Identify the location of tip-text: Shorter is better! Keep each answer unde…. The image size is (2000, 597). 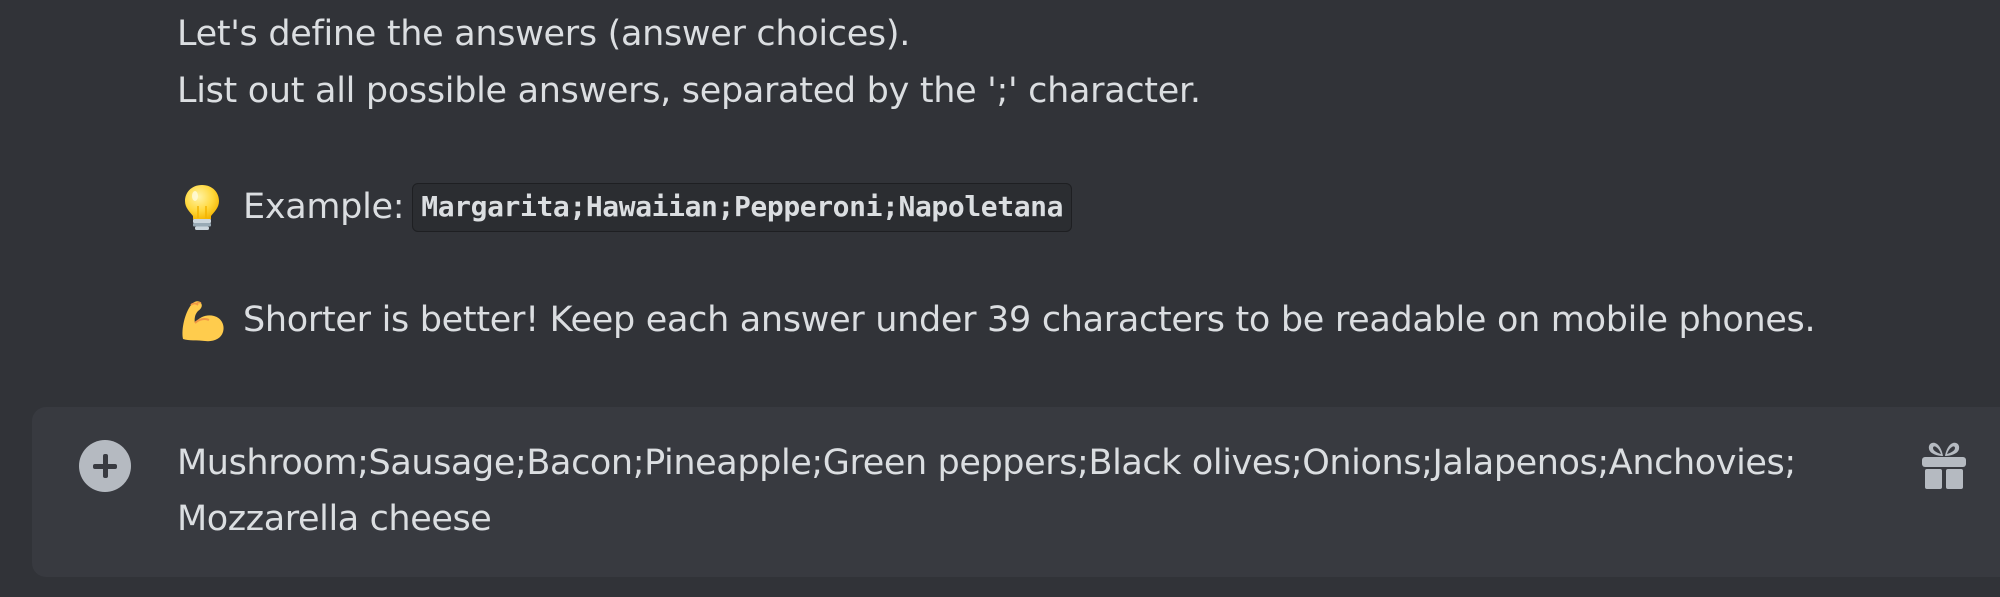
(1029, 320).